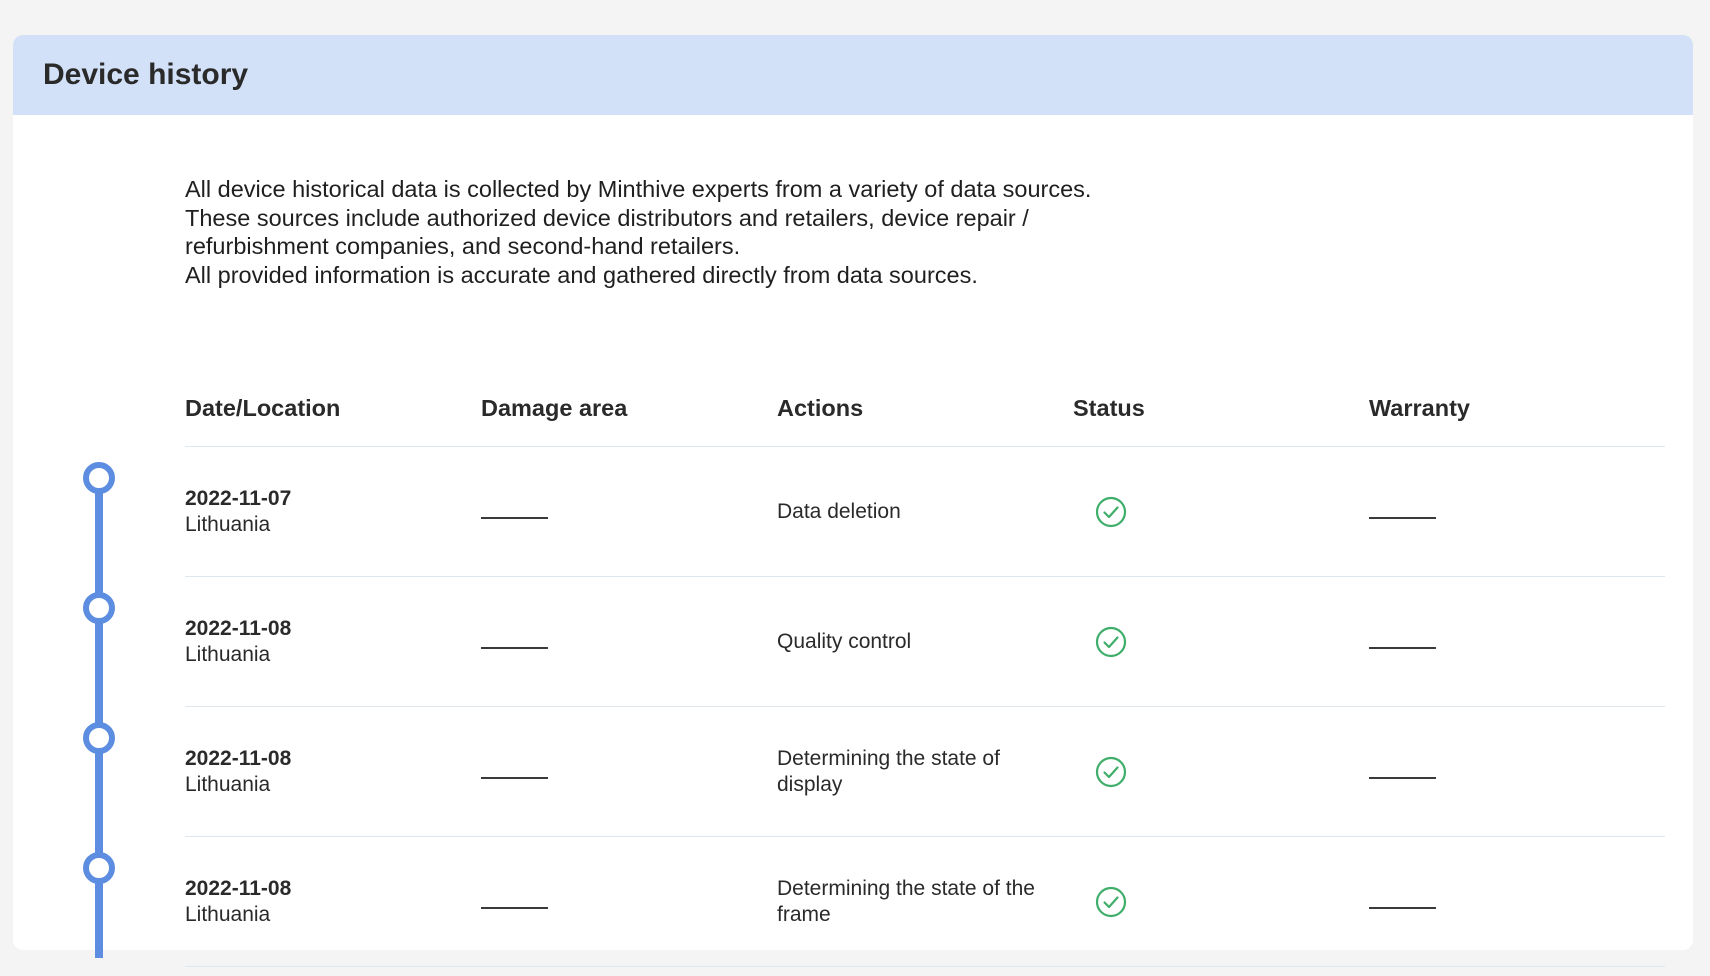 The width and height of the screenshot is (1710, 976). What do you see at coordinates (1419, 408) in the screenshot?
I see `column-header-warranty: Warranty` at bounding box center [1419, 408].